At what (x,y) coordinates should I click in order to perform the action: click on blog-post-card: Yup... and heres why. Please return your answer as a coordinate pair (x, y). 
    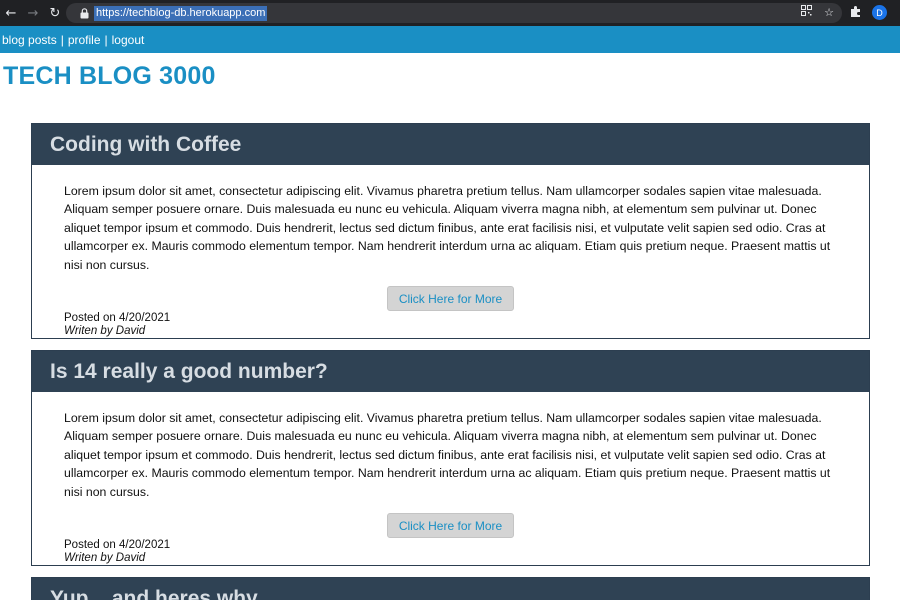
    Looking at the image, I should click on (450, 588).